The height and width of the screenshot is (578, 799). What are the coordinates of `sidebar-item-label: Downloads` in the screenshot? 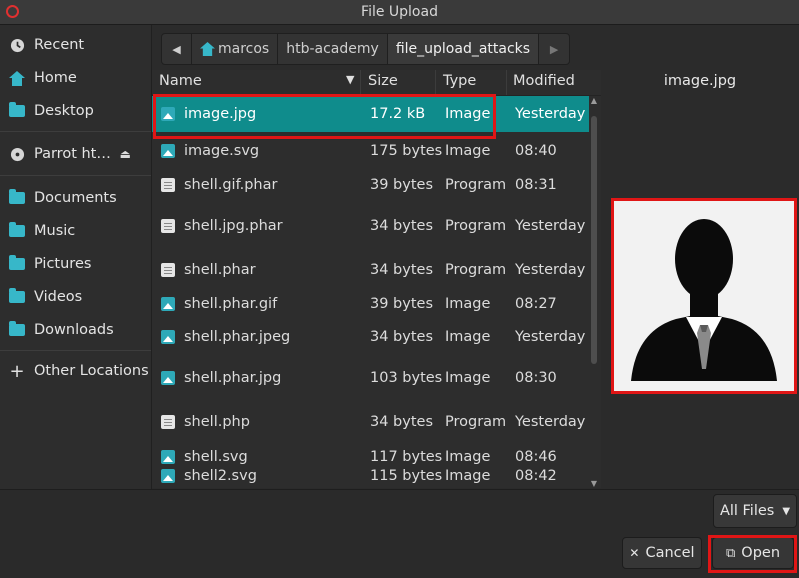 It's located at (74, 330).